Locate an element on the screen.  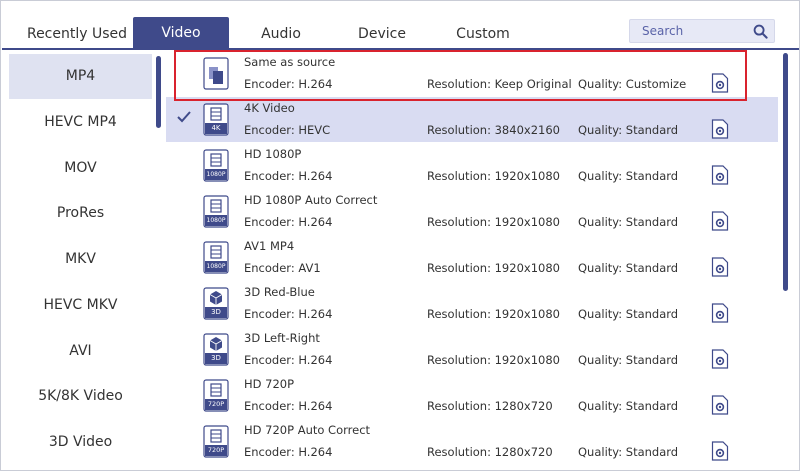
tab-video: Video is located at coordinates (181, 33).